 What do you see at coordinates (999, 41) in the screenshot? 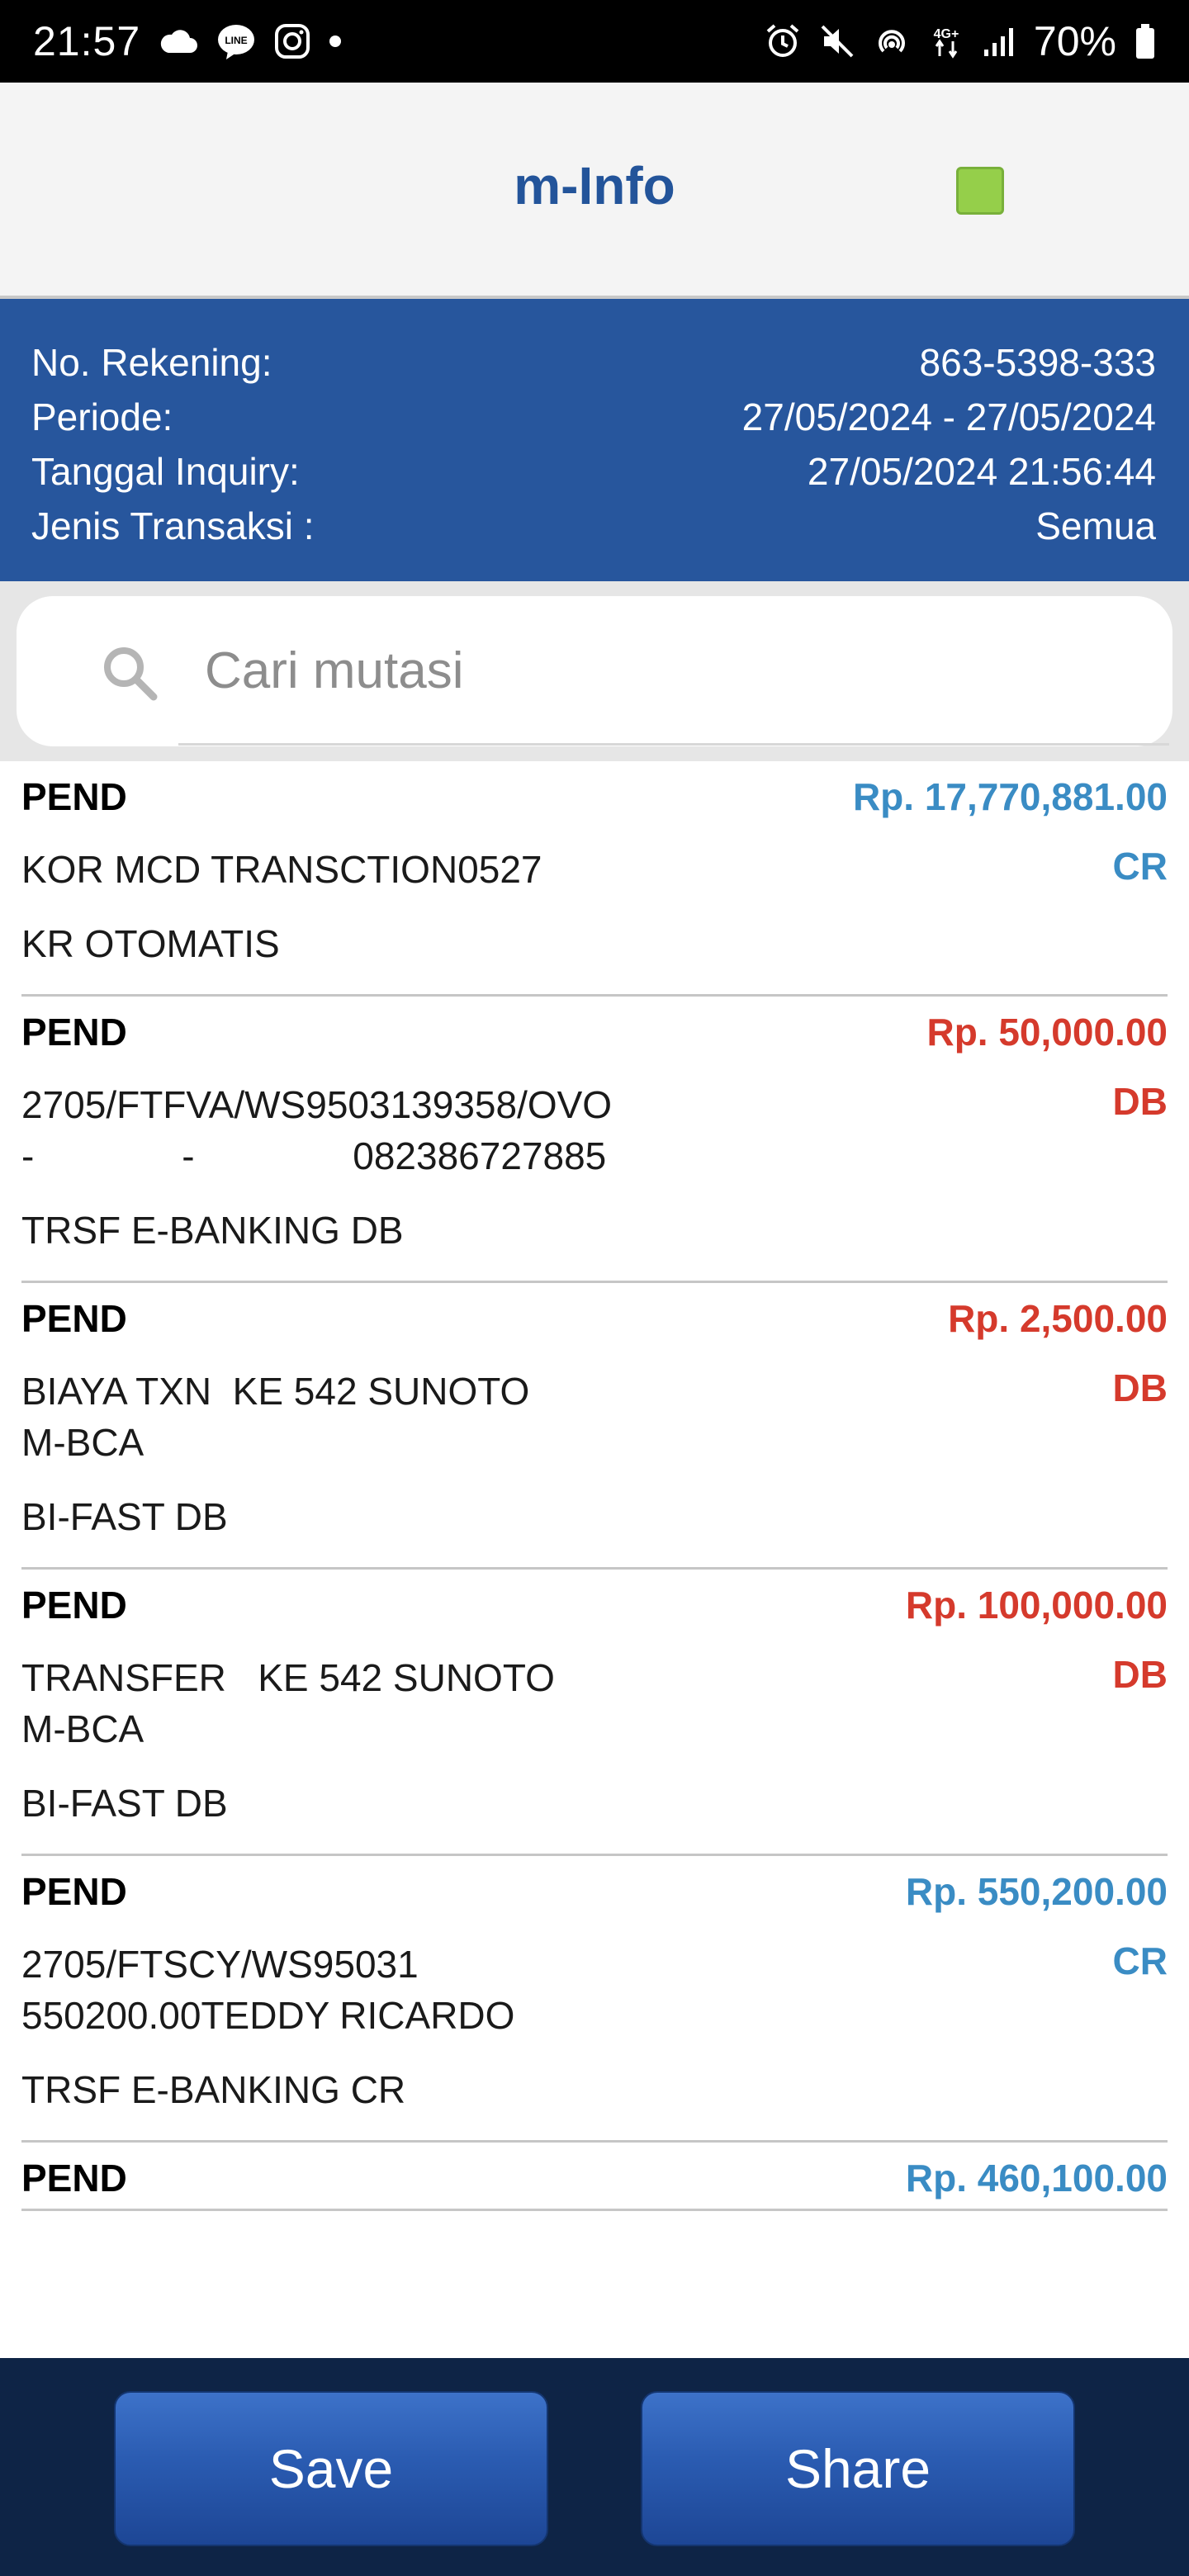
I see `signal-icon` at bounding box center [999, 41].